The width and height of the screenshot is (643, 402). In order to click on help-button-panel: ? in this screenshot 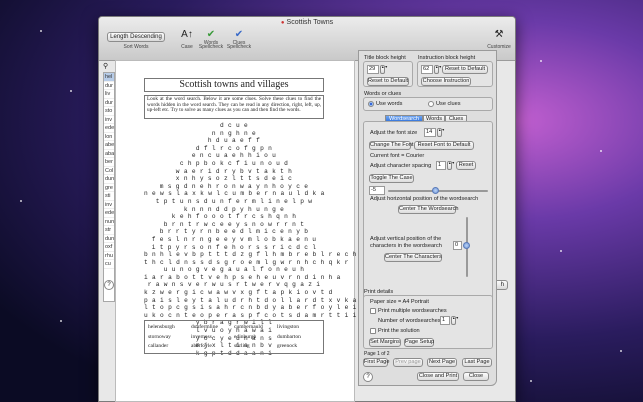, I will do `click(368, 377)`.